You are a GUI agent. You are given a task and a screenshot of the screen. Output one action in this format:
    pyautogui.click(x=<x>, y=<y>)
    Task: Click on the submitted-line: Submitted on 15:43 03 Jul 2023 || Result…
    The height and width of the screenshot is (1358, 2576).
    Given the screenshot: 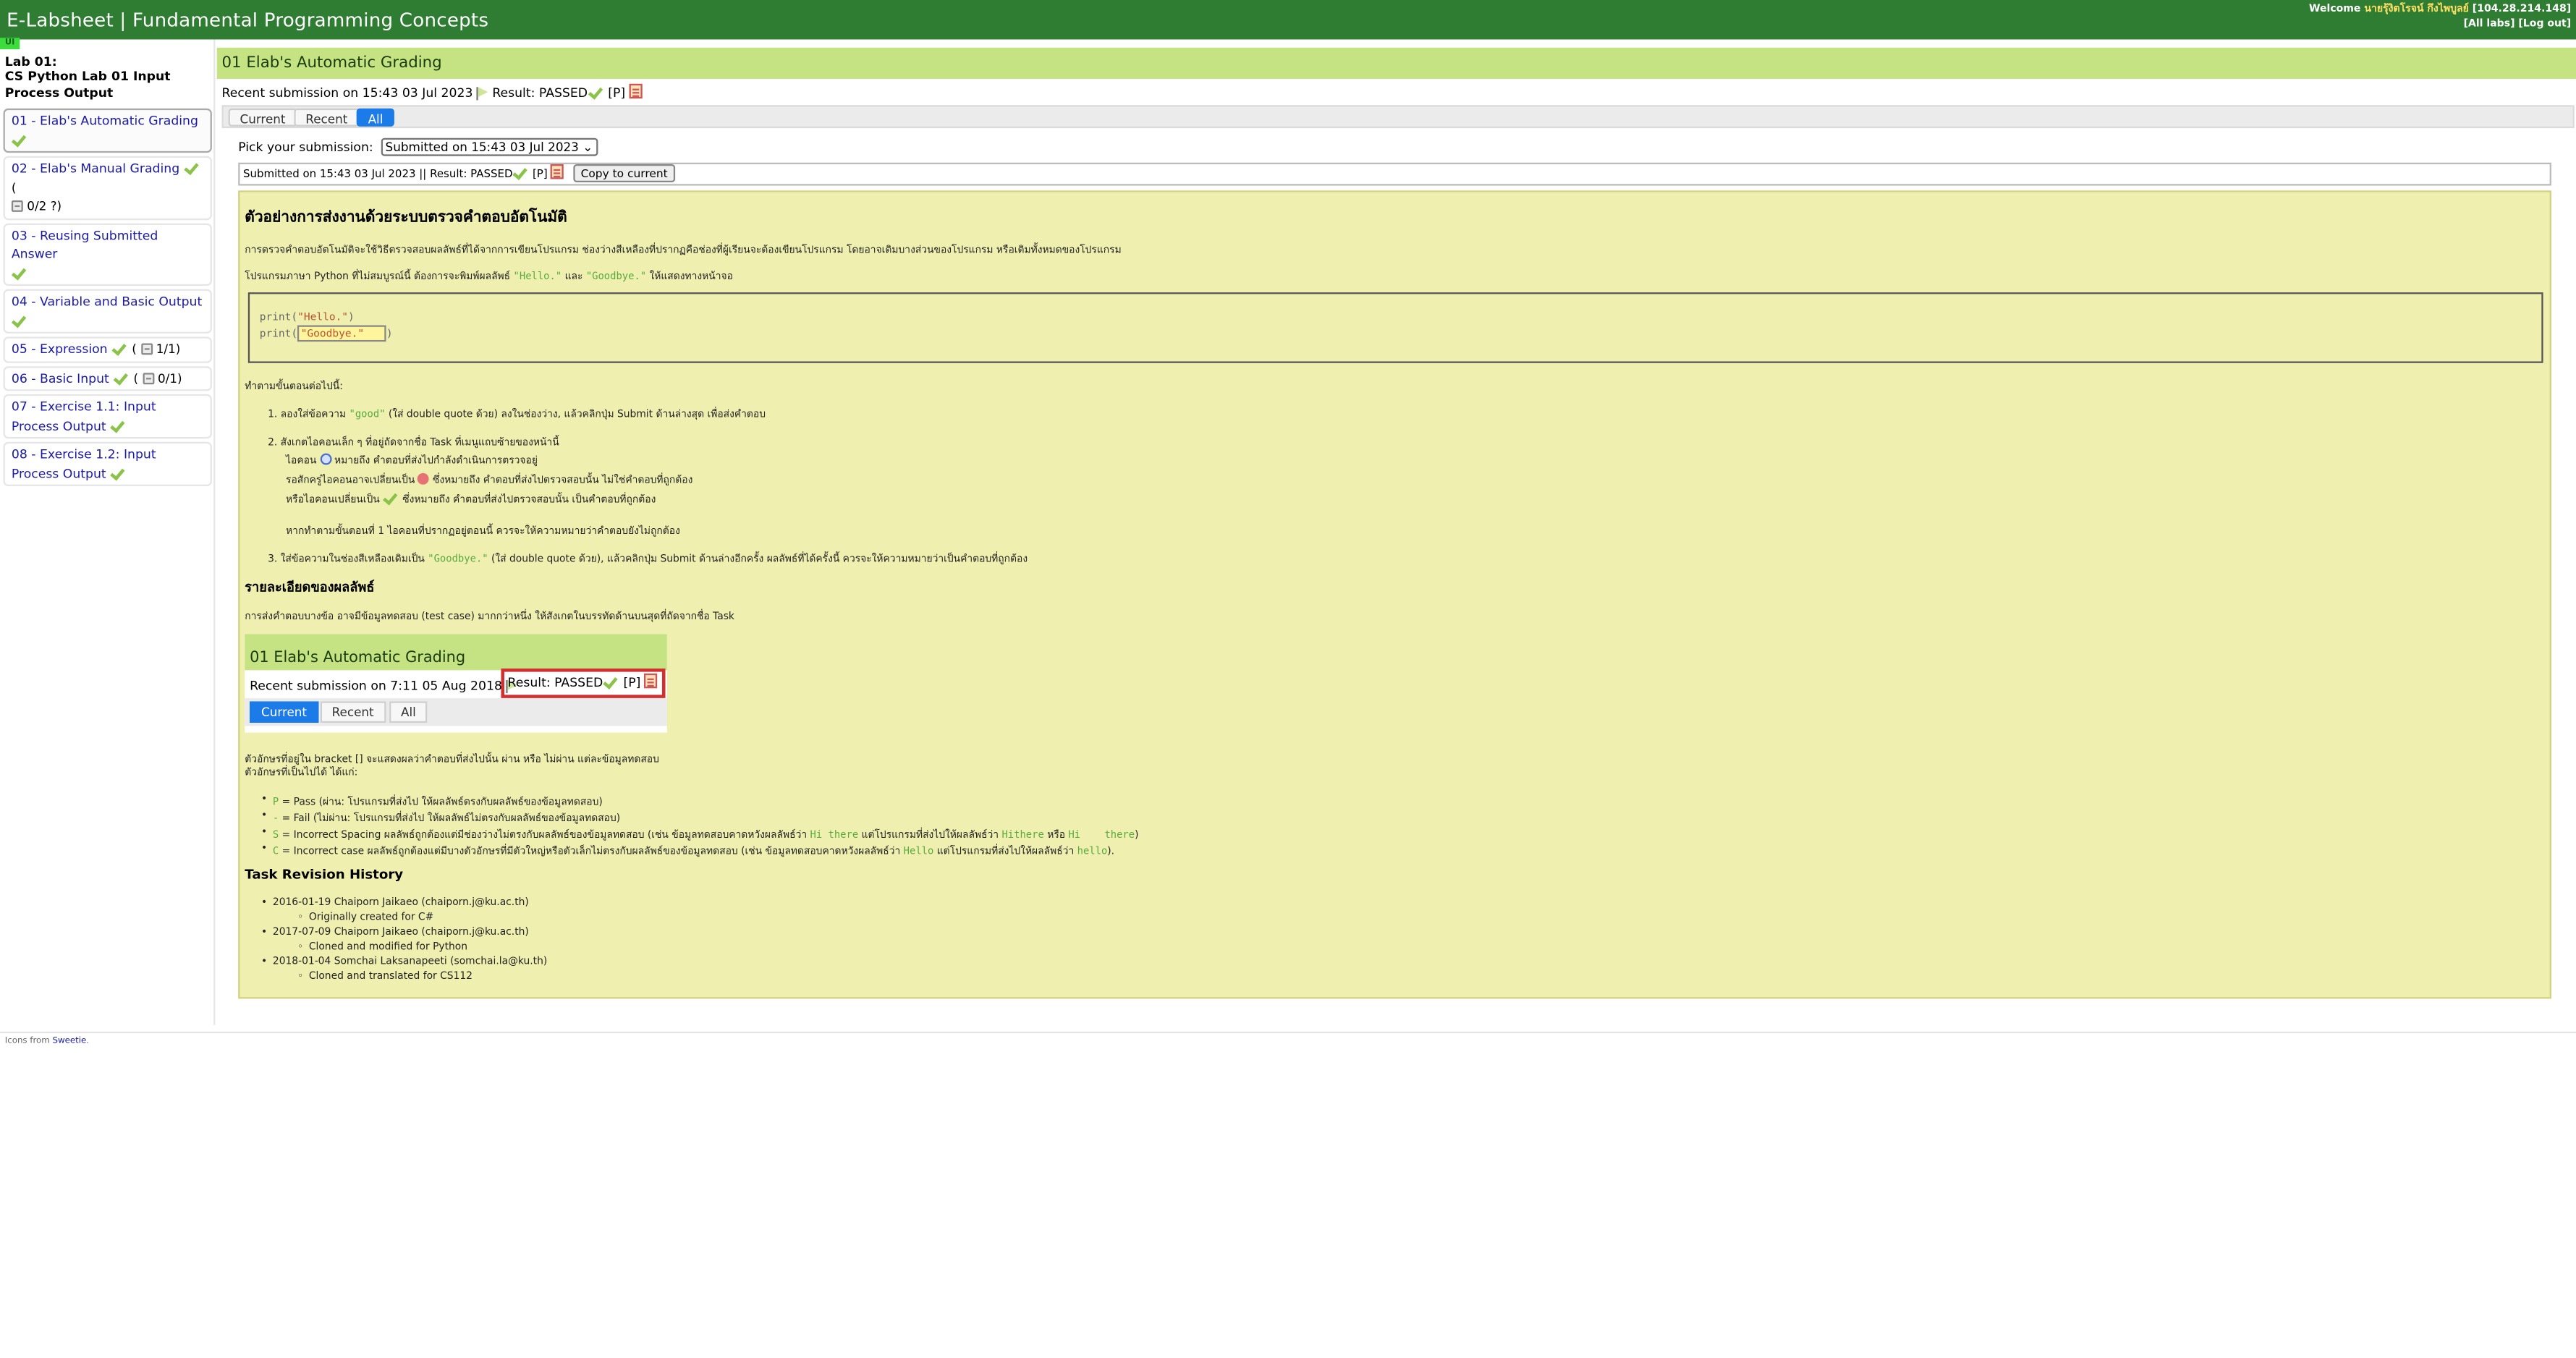 What is the action you would take?
    pyautogui.click(x=378, y=174)
    